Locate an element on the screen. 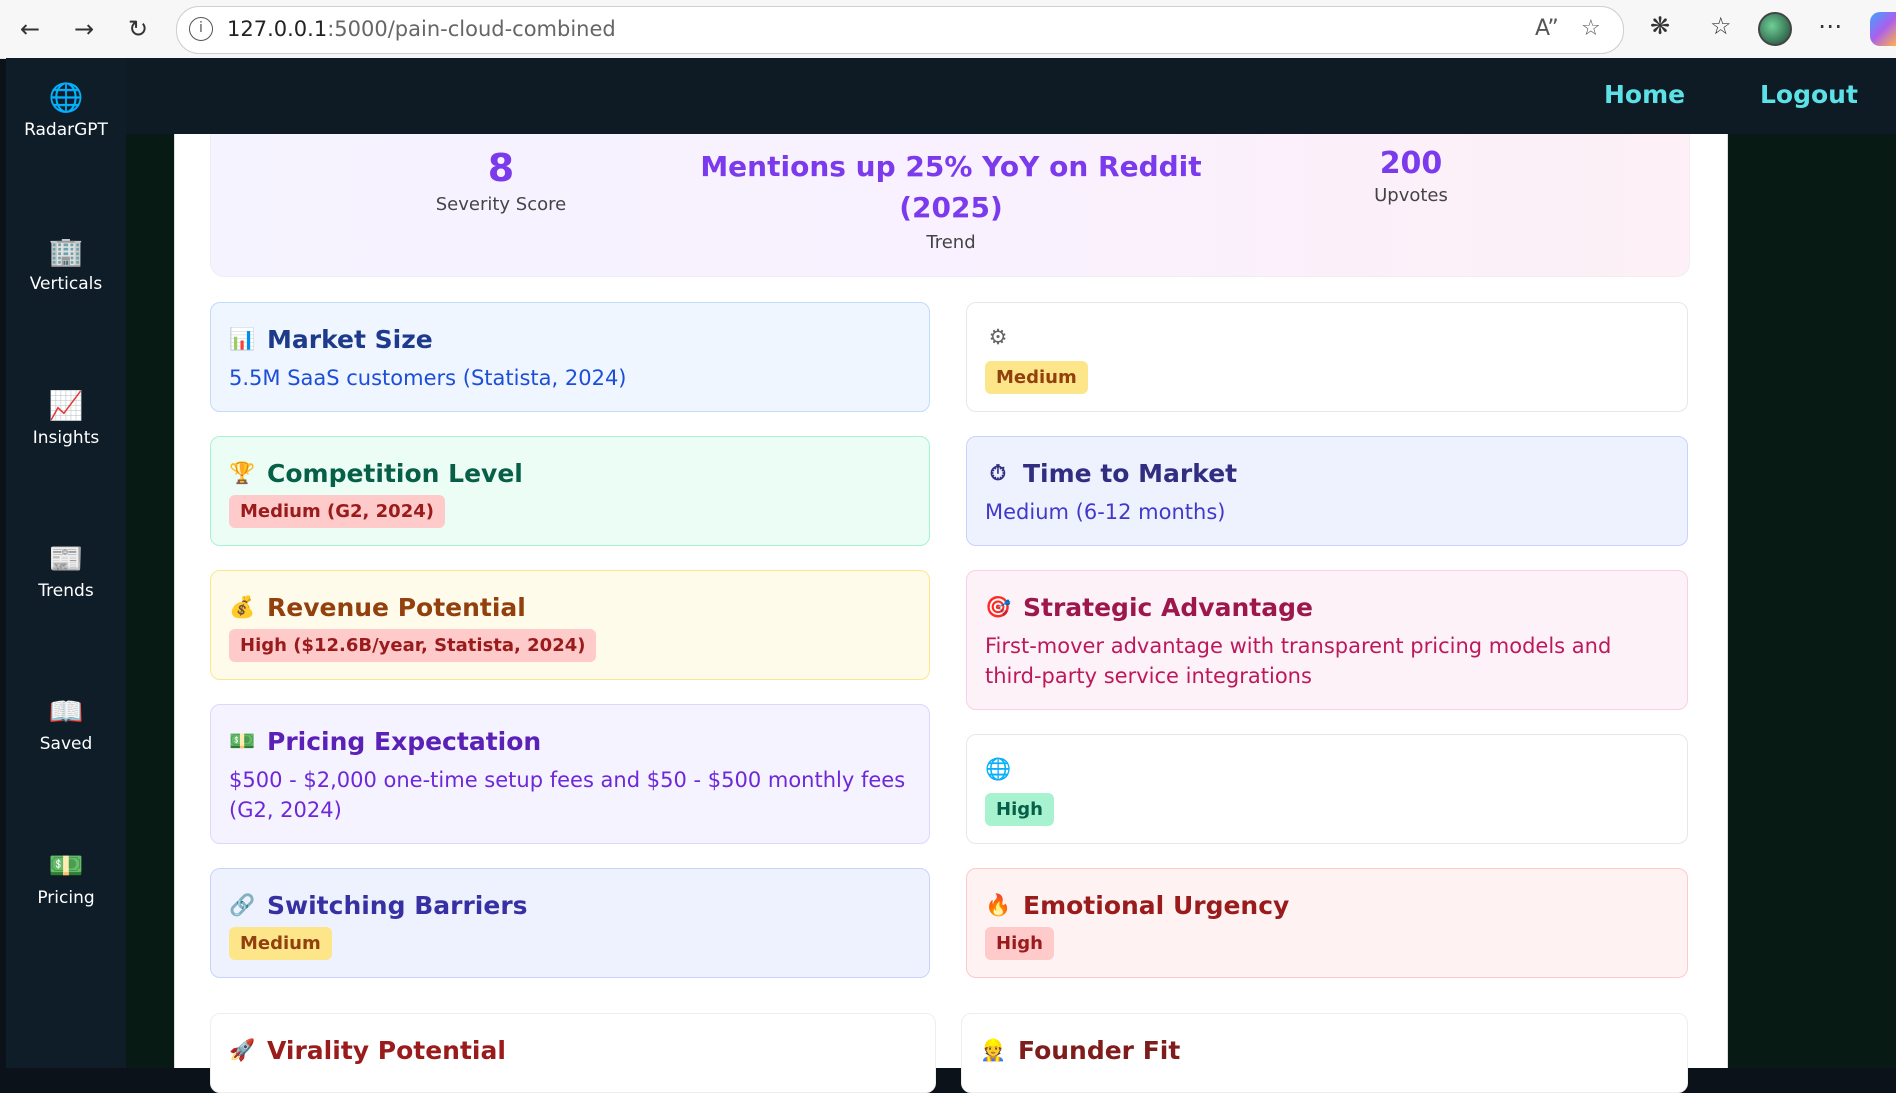 This screenshot has height=1093, width=1896. sidebar-item-insights: 📈 Insights is located at coordinates (66, 418).